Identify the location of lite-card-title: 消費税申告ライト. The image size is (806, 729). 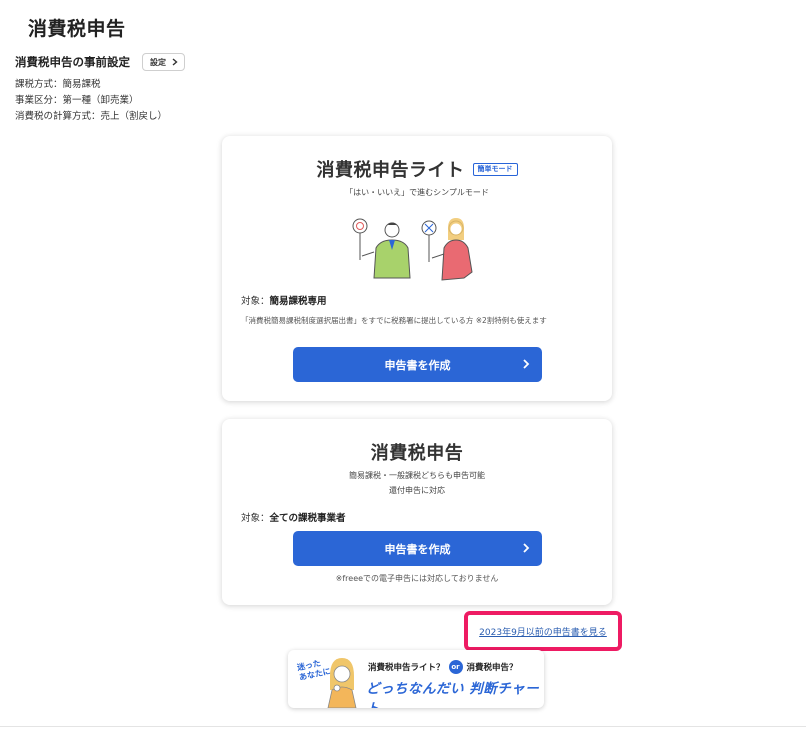
(390, 170).